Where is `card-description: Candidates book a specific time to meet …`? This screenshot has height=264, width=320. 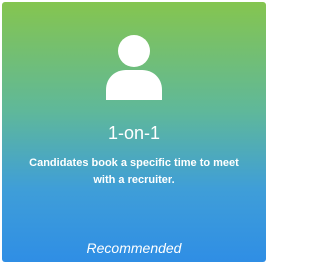 card-description: Candidates book a specific time to meet … is located at coordinates (134, 171).